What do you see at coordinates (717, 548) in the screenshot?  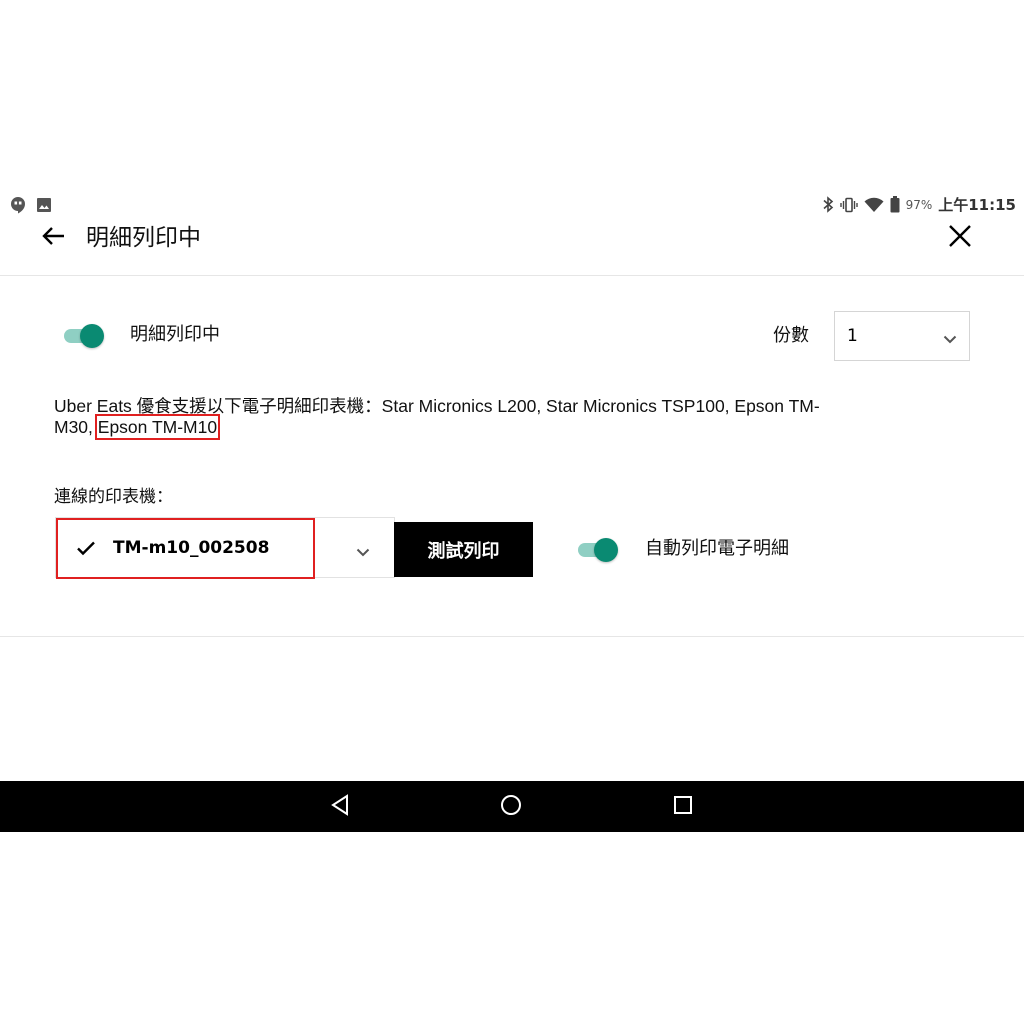 I see `auto-print-label: 自動列印電子明細` at bounding box center [717, 548].